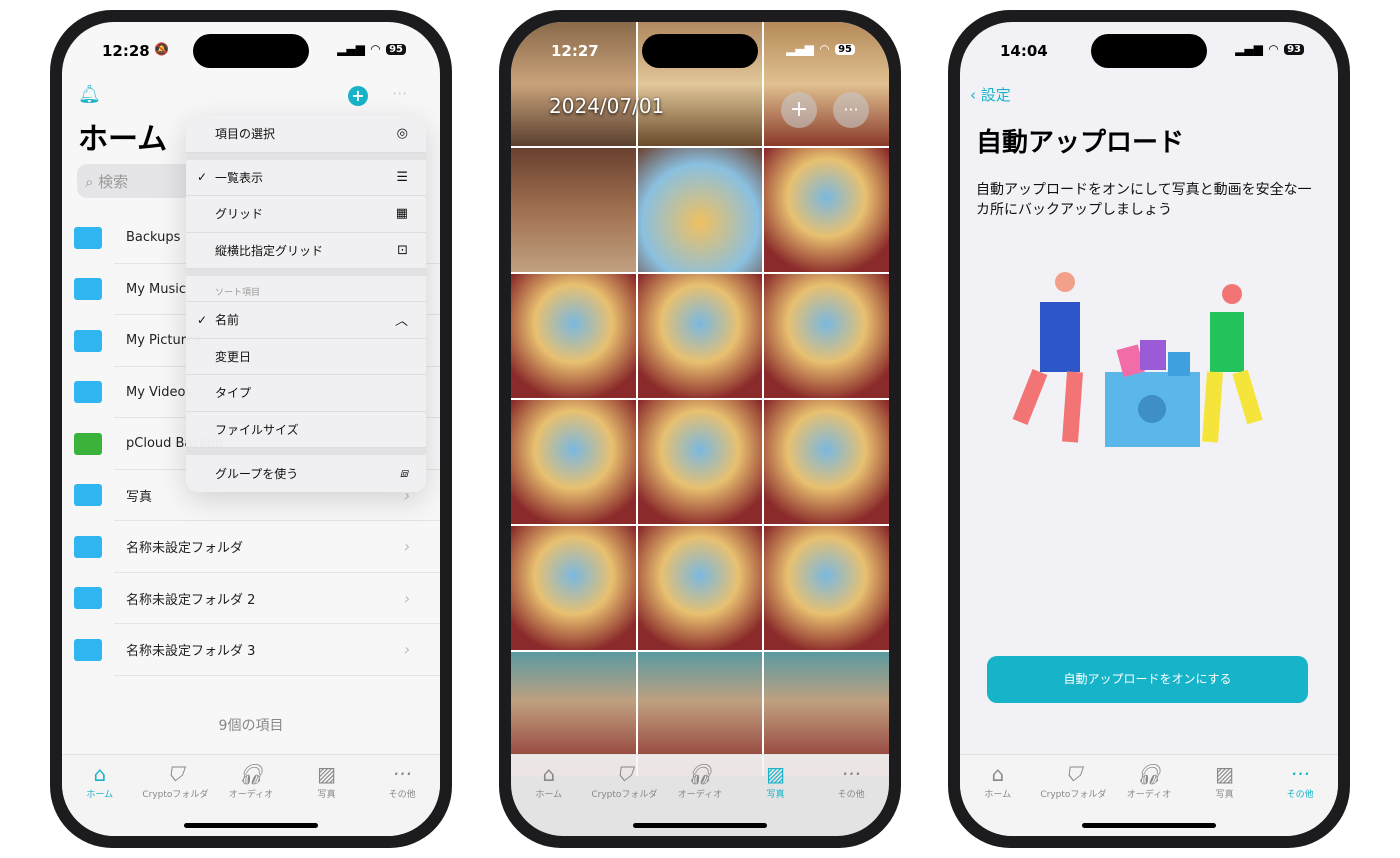 This screenshot has height=858, width=1400. I want to click on menu-label: 項目の選択, so click(245, 134).